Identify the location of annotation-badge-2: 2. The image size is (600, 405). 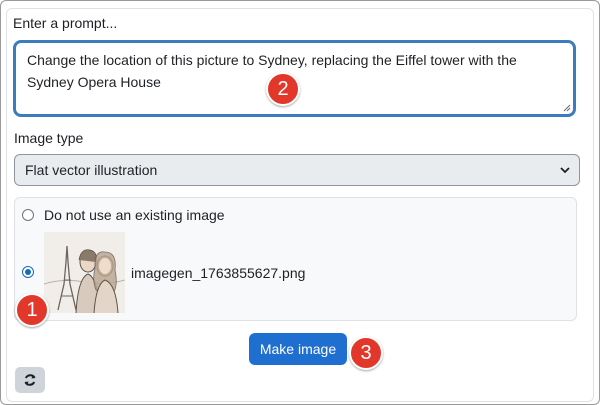
(283, 89).